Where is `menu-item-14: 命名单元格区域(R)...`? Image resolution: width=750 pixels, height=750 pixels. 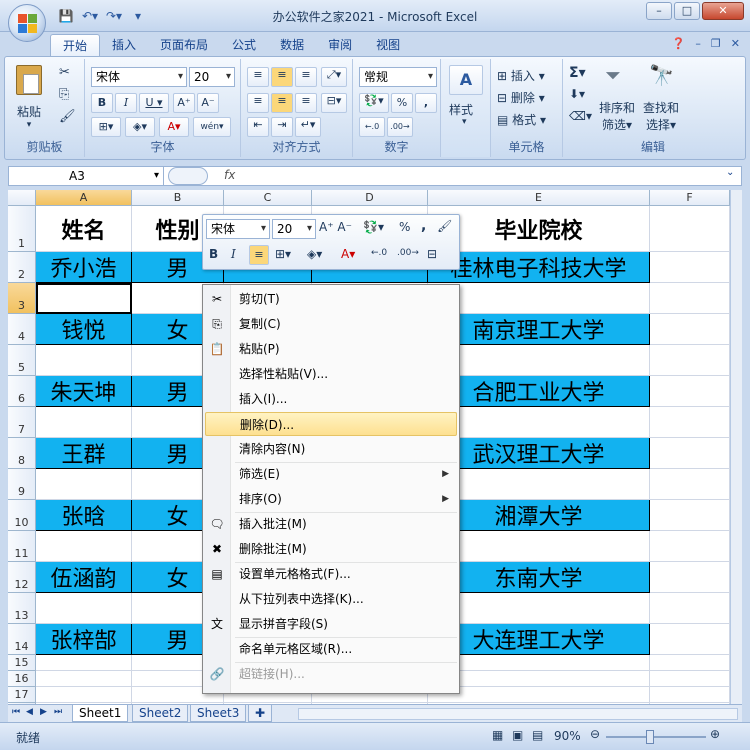
menu-item-14: 命名单元格区域(R)... is located at coordinates (331, 649).